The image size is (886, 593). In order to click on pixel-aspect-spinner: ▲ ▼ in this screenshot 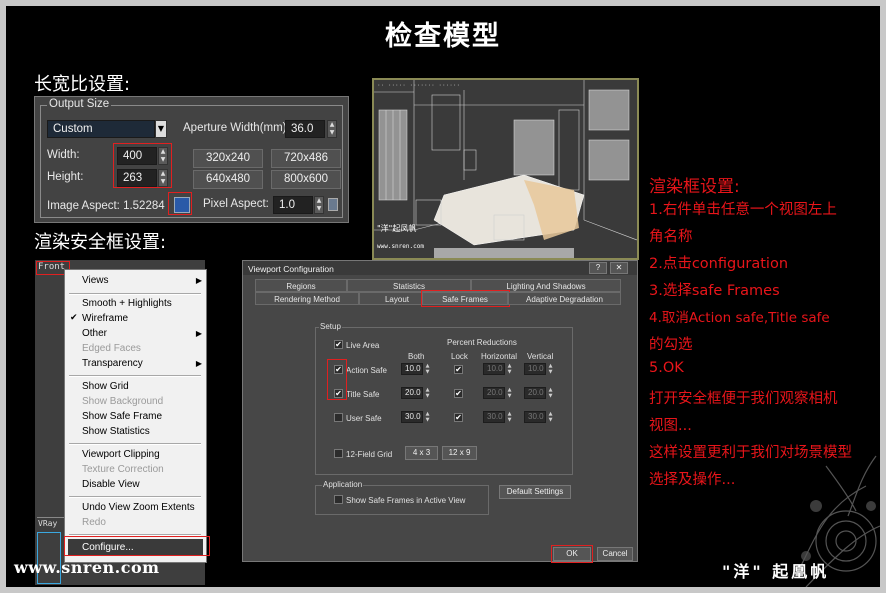, I will do `click(319, 205)`.